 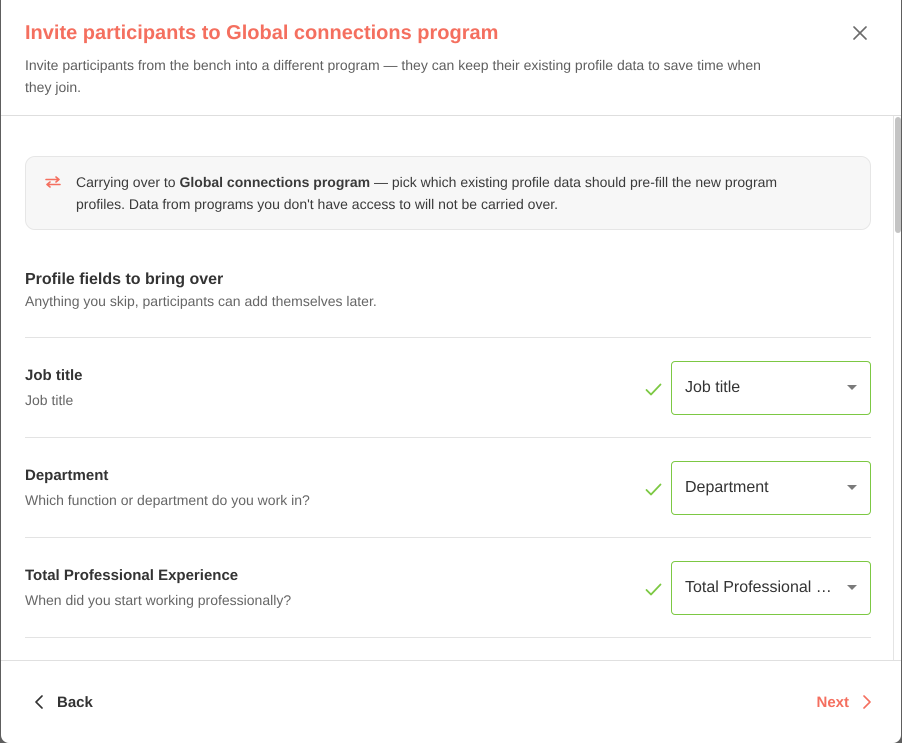 What do you see at coordinates (898, 175) in the screenshot?
I see `scrollbar-thumb` at bounding box center [898, 175].